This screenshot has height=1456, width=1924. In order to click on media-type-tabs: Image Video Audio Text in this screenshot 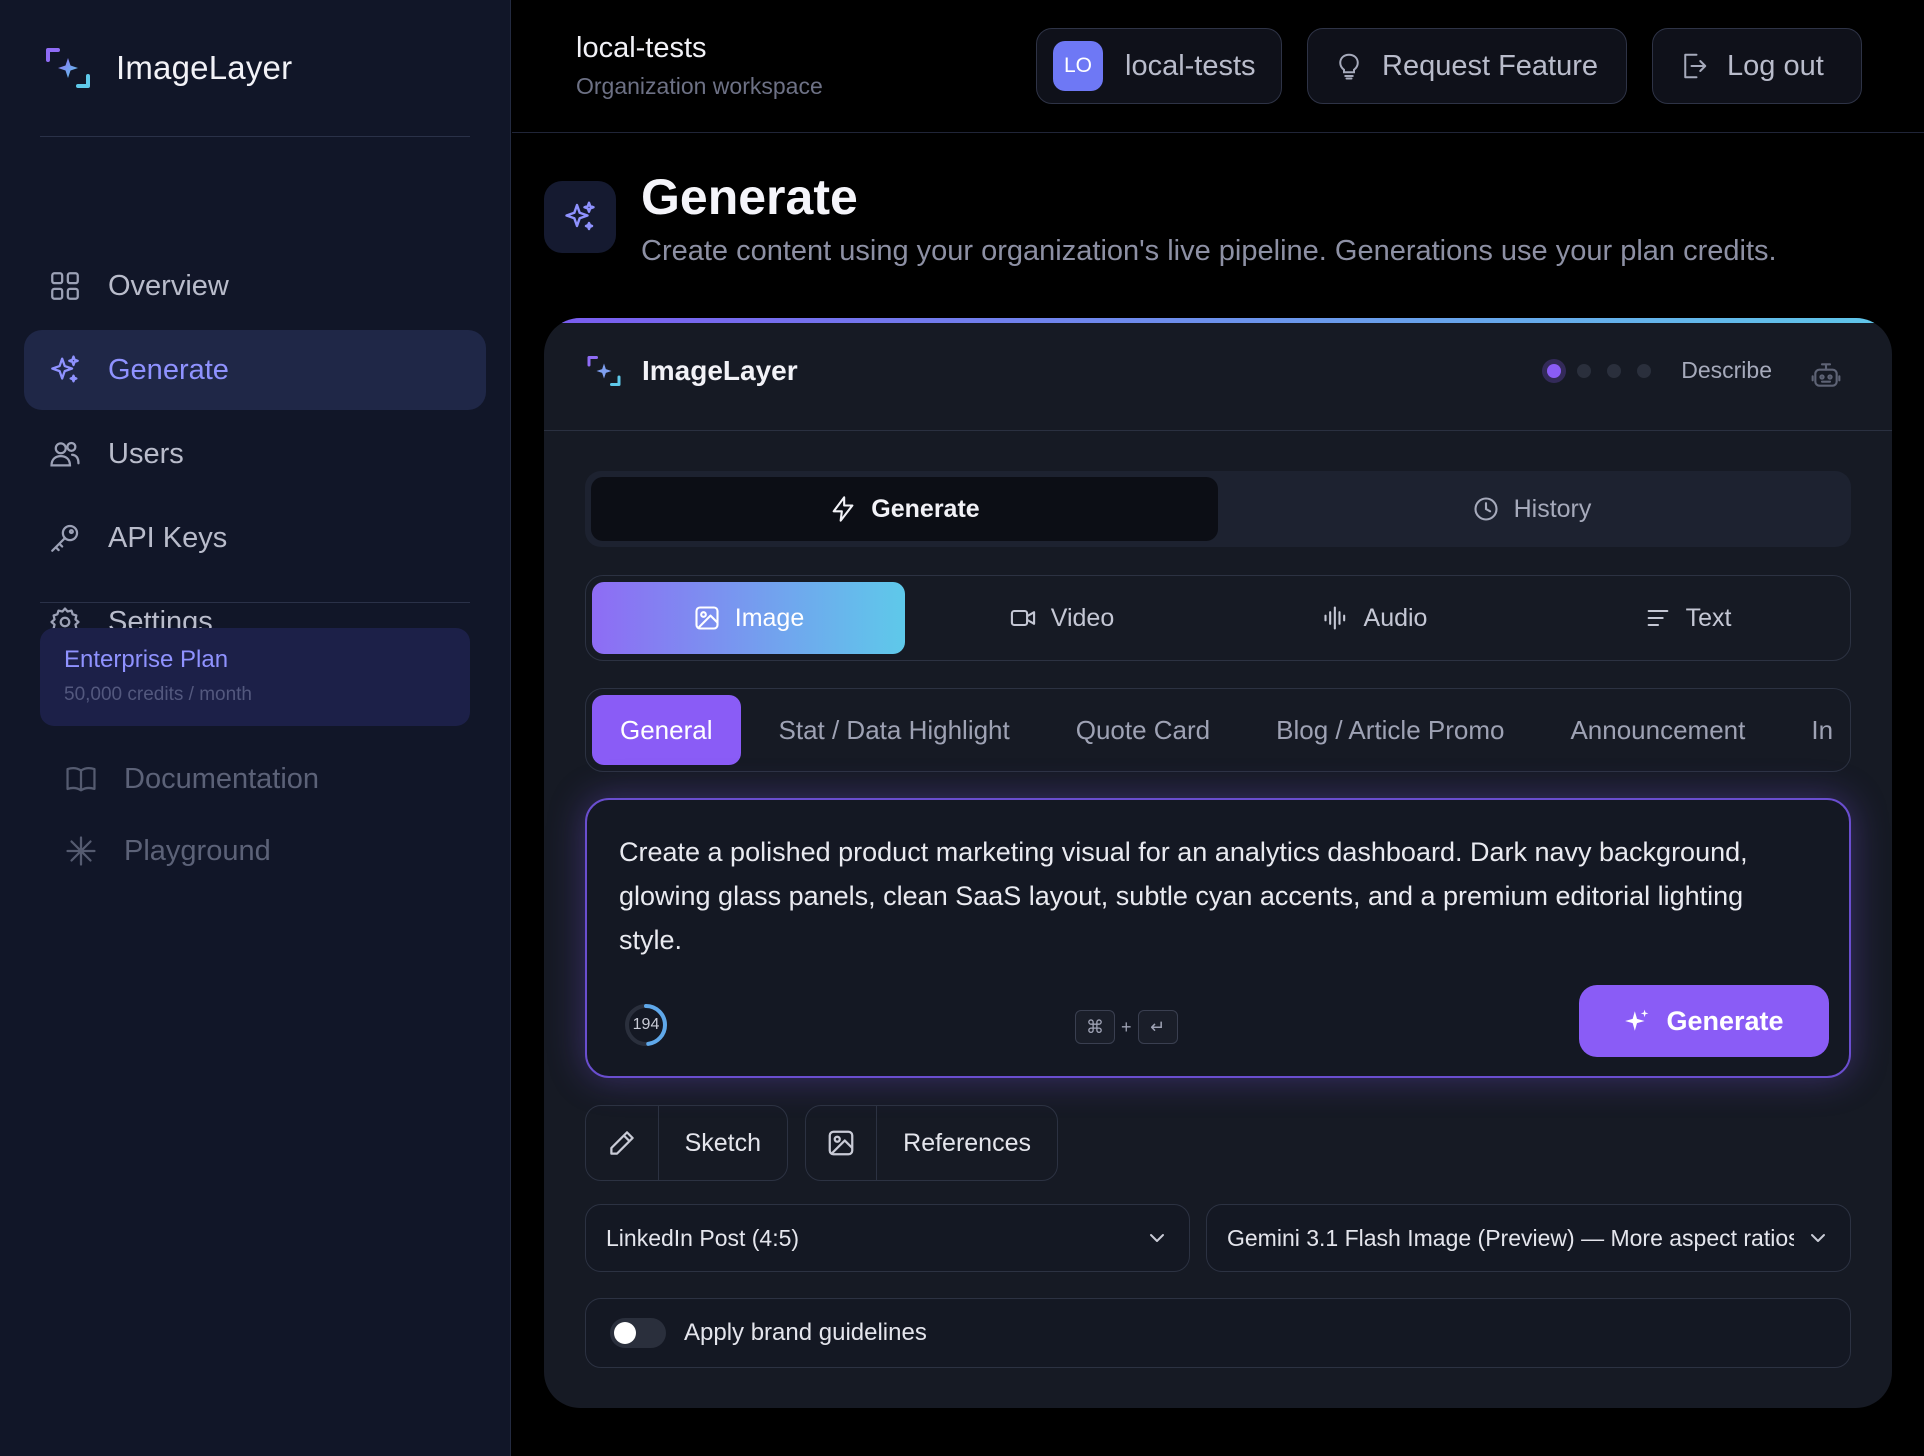, I will do `click(1218, 618)`.